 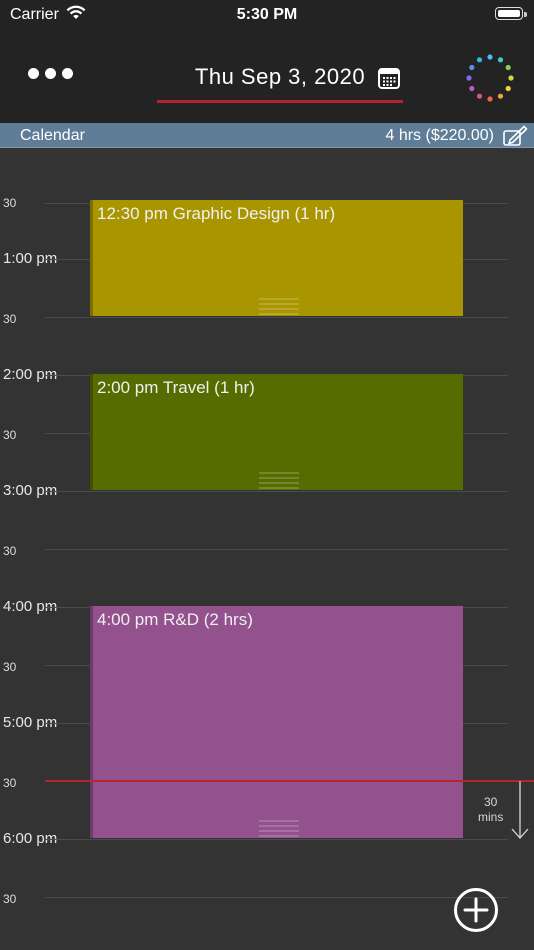 I want to click on time-label-12-30: 30, so click(x=10, y=203).